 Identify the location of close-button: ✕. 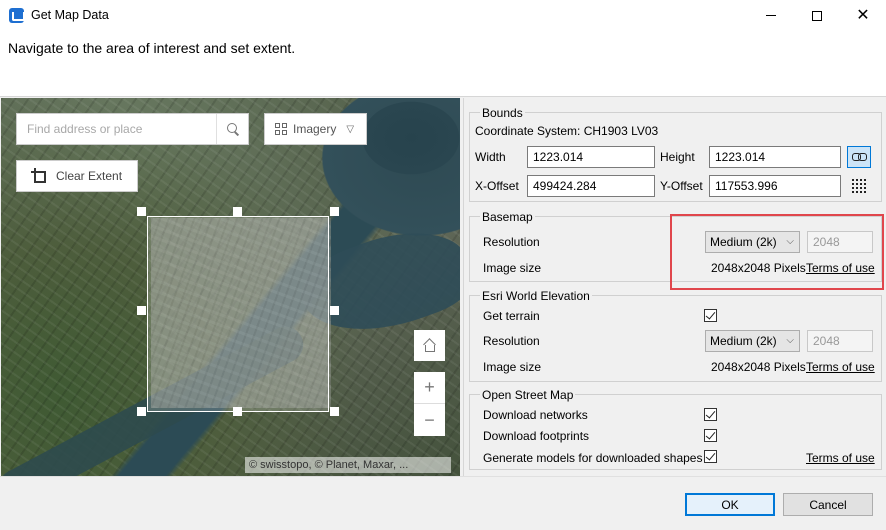
(863, 15).